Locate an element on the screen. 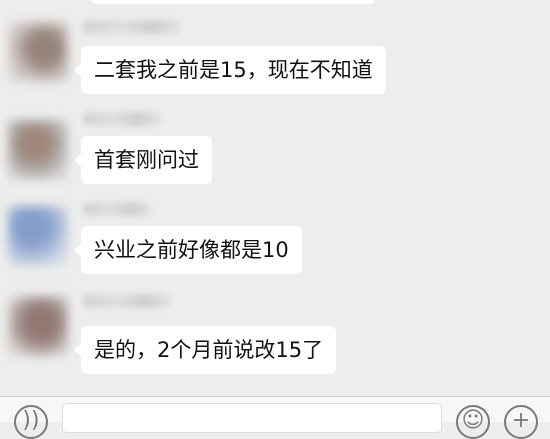 Image resolution: width=550 pixels, height=439 pixels. emoji-icon: ☺ is located at coordinates (473, 422).